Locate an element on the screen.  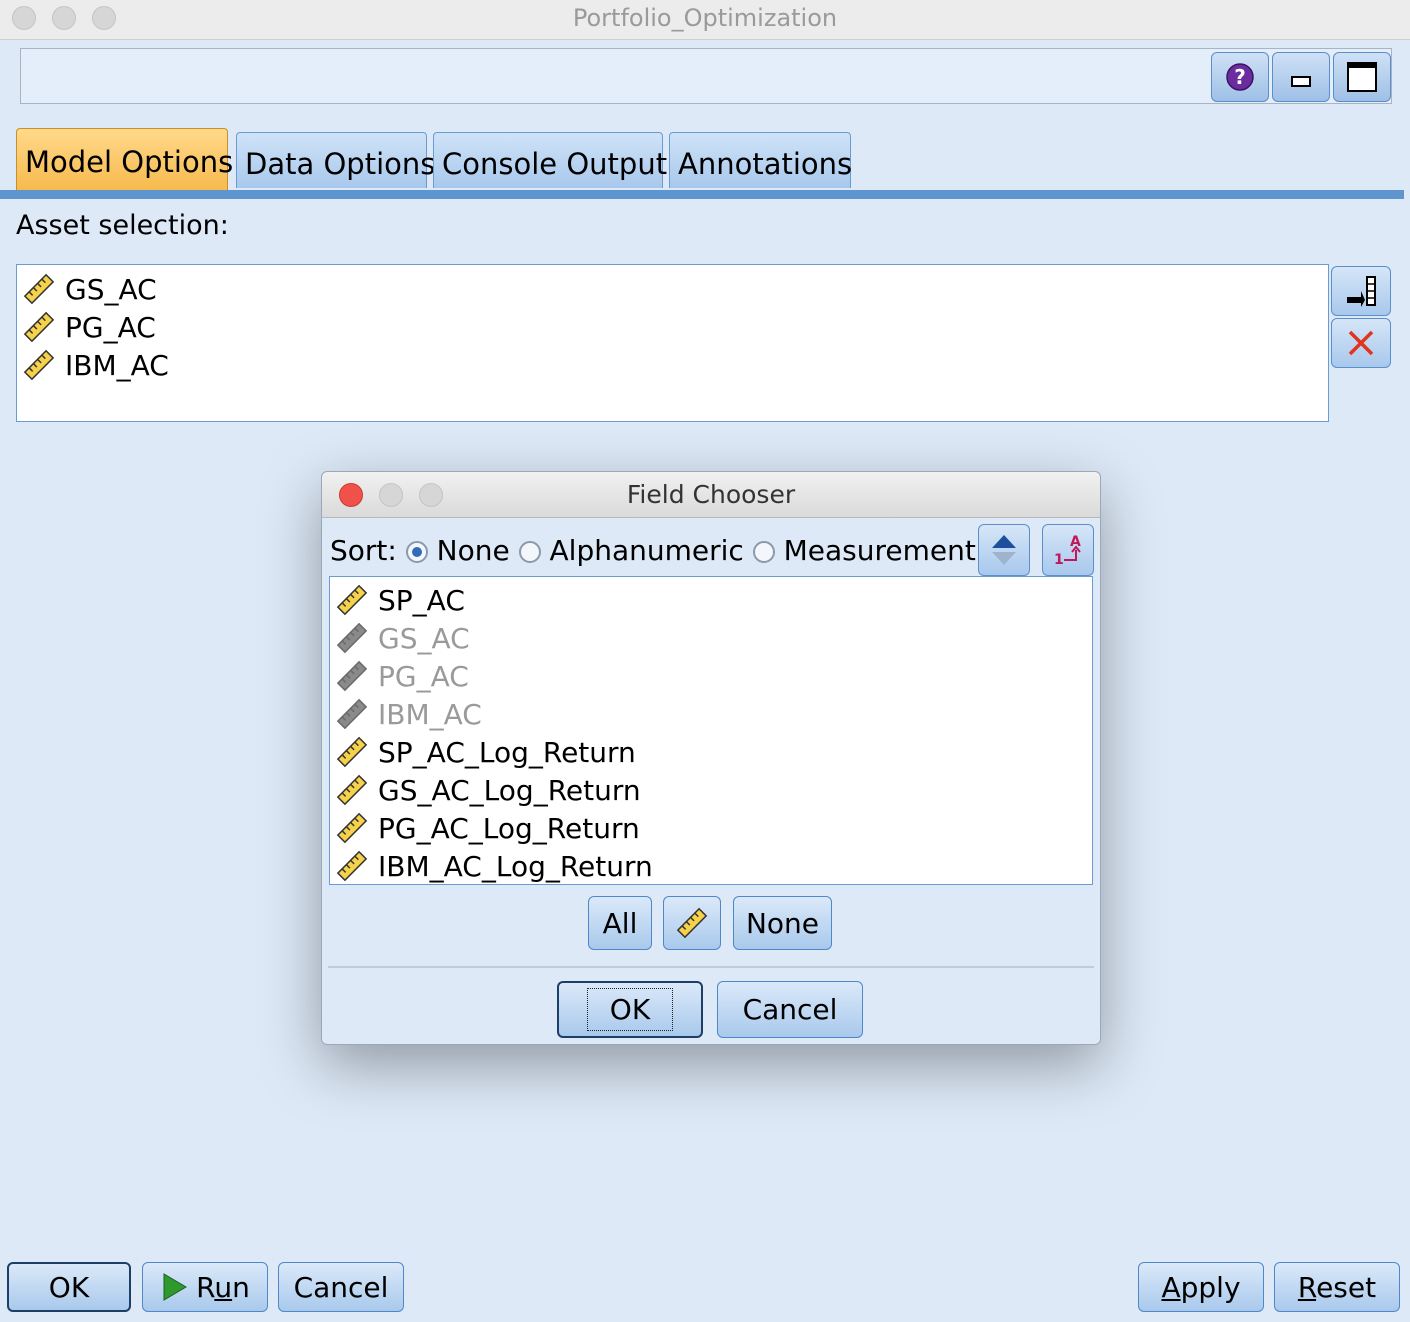
run-label: Run is located at coordinates (223, 1287).